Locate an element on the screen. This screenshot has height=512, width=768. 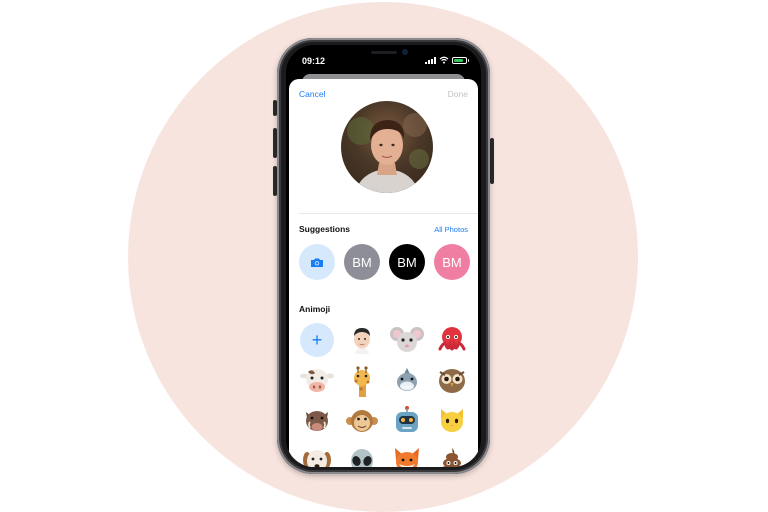
owl-icon is located at coordinates (452, 381).